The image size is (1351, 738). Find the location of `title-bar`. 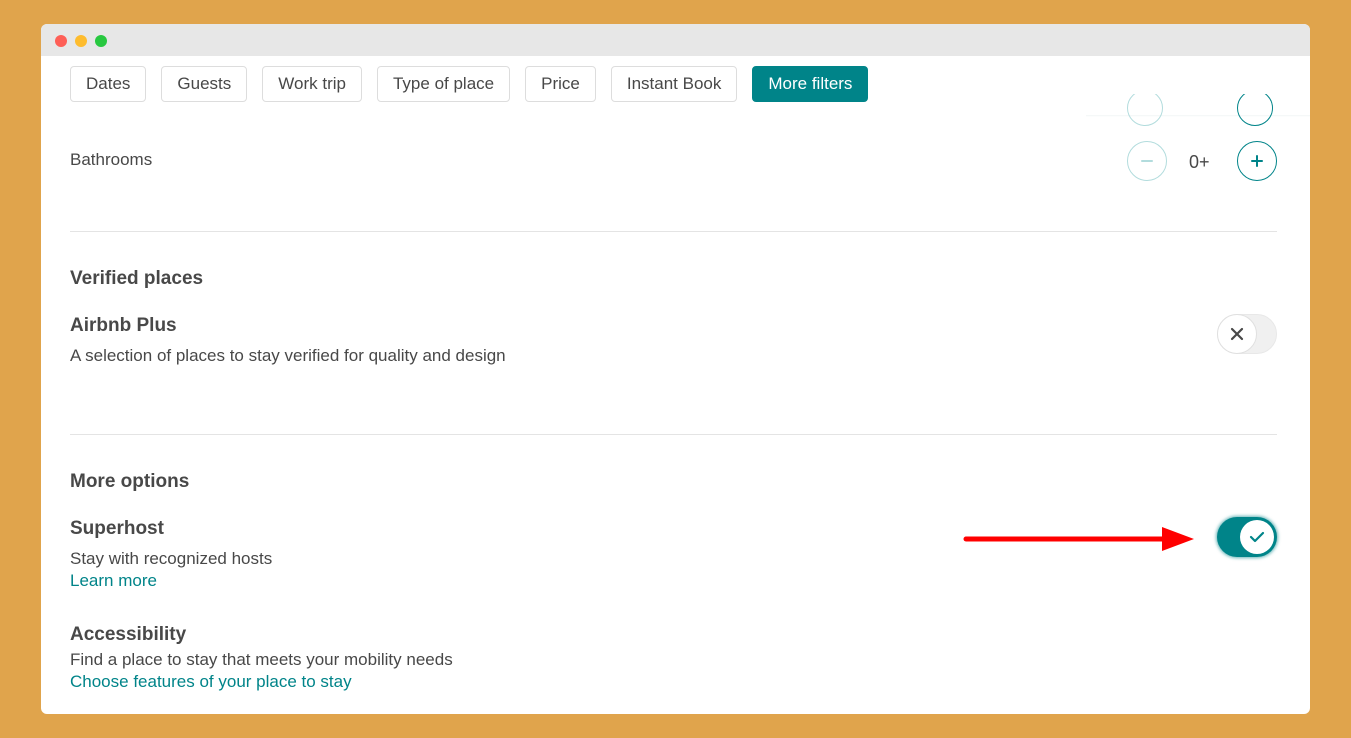

title-bar is located at coordinates (675, 40).